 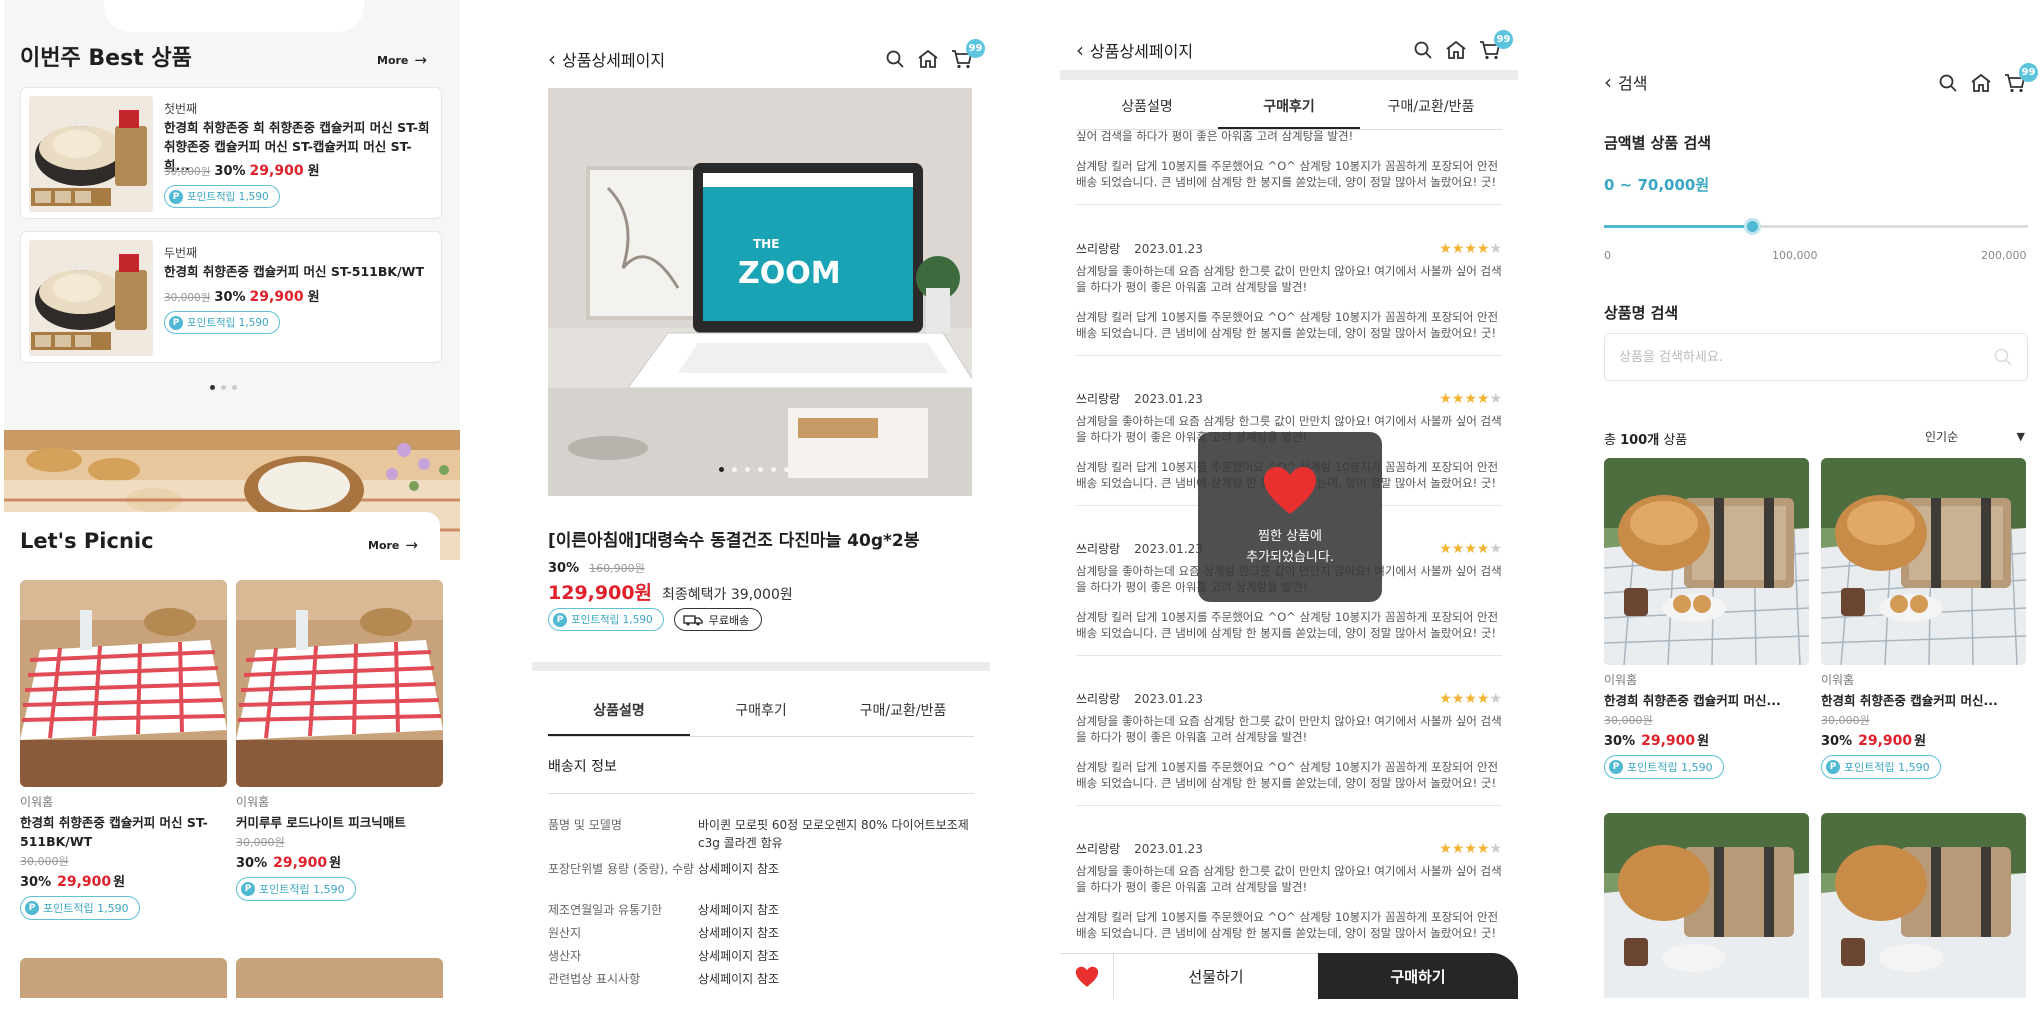 I want to click on star-empty: ★, so click(x=1495, y=848).